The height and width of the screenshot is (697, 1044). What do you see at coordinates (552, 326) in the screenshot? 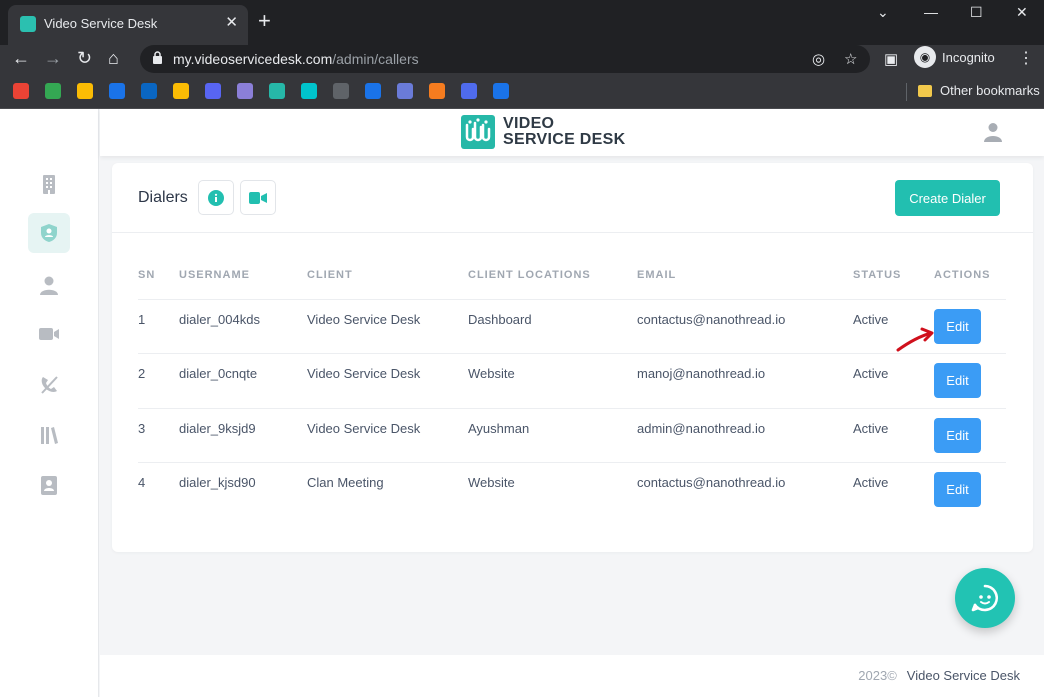
I see `cell-location: Dashboard` at bounding box center [552, 326].